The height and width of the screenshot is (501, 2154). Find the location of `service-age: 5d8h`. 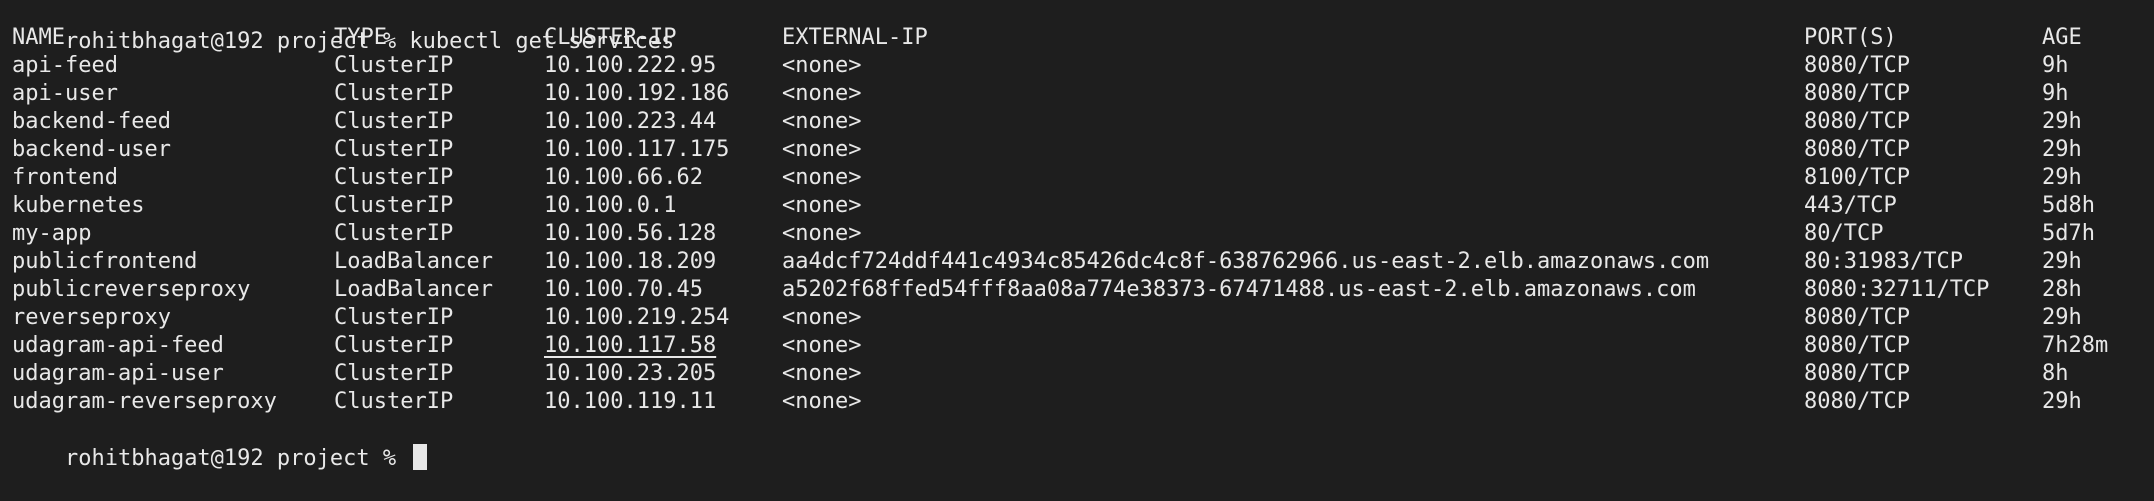

service-age: 5d8h is located at coordinates (2068, 205).